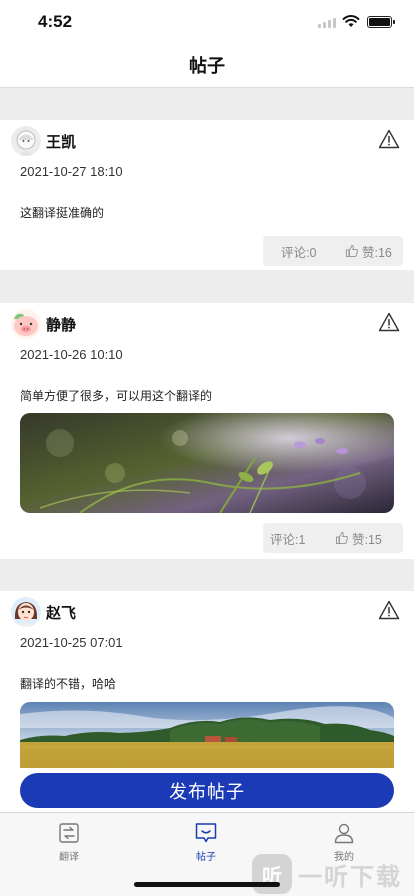 The height and width of the screenshot is (896, 414). What do you see at coordinates (377, 252) in the screenshot?
I see `like-count: 赞:16` at bounding box center [377, 252].